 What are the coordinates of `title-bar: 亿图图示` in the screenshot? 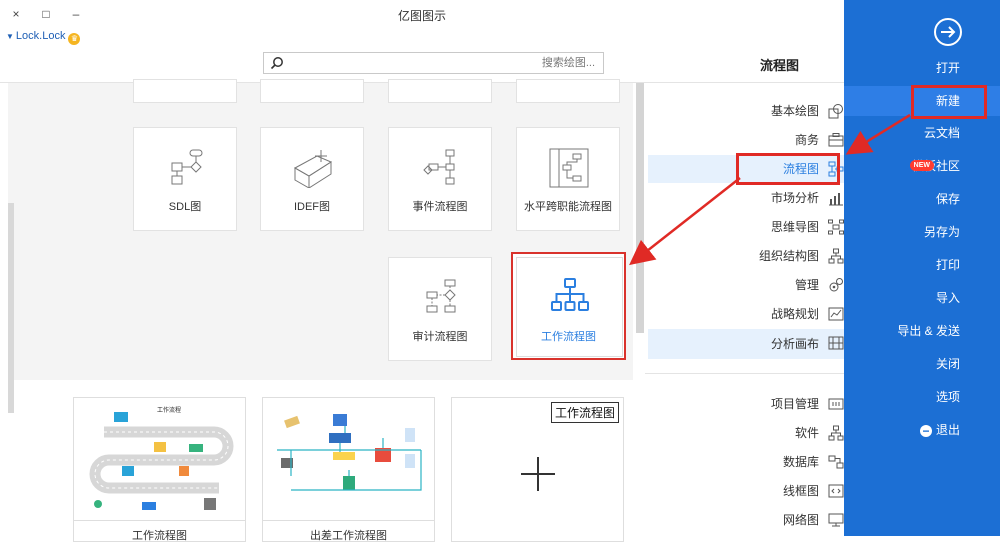 It's located at (422, 15).